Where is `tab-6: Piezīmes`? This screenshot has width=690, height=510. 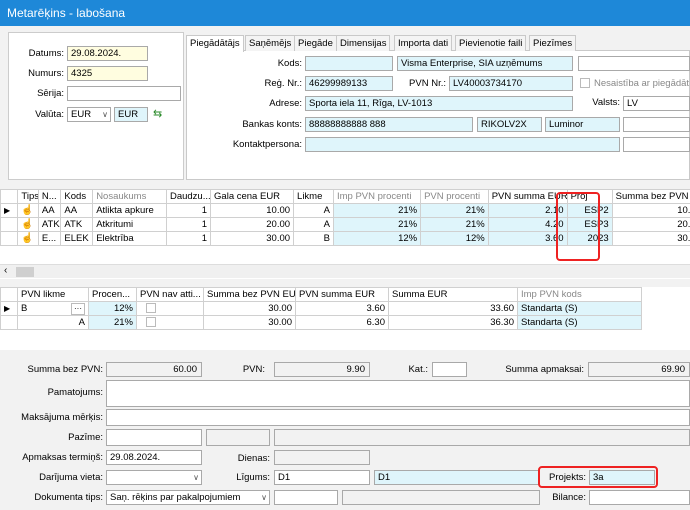 tab-6: Piezīmes is located at coordinates (553, 43).